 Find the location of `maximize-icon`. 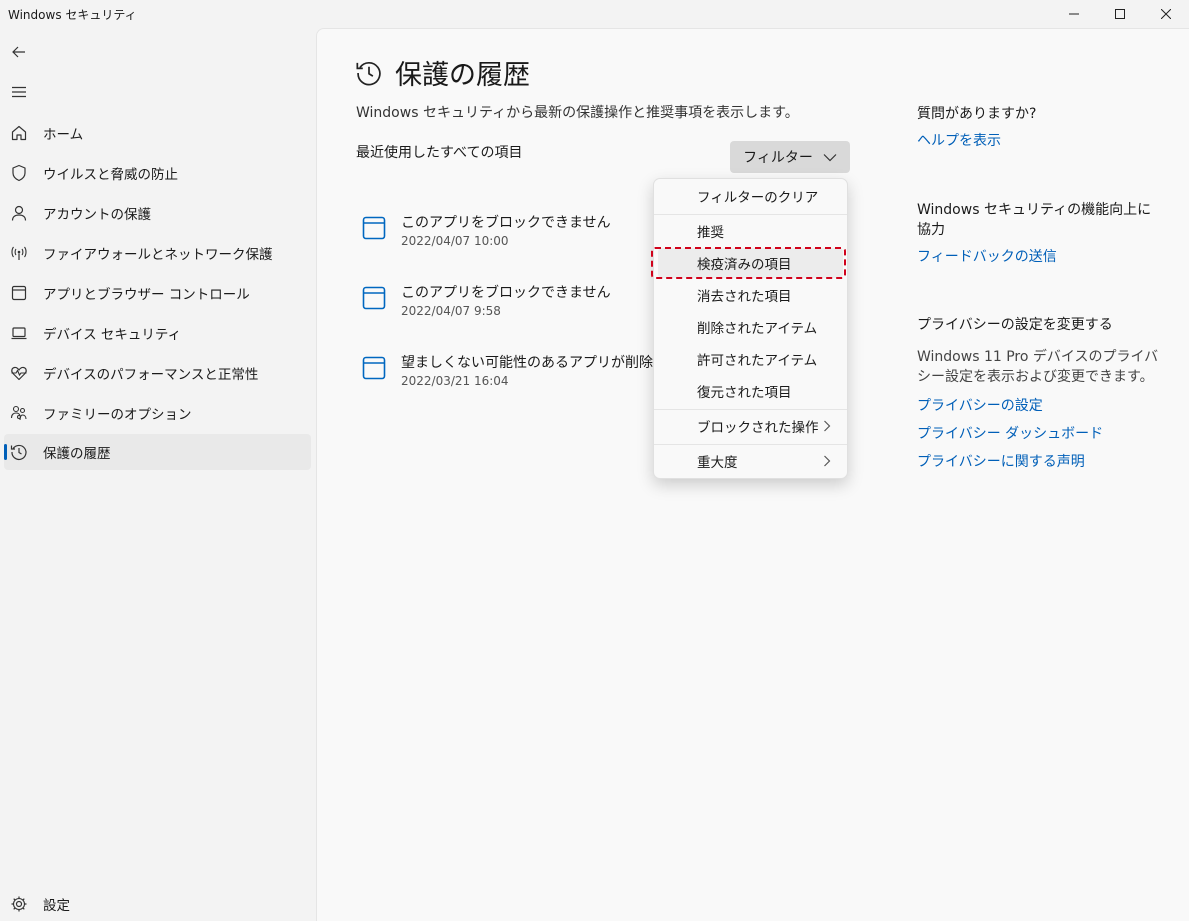

maximize-icon is located at coordinates (1120, 14).